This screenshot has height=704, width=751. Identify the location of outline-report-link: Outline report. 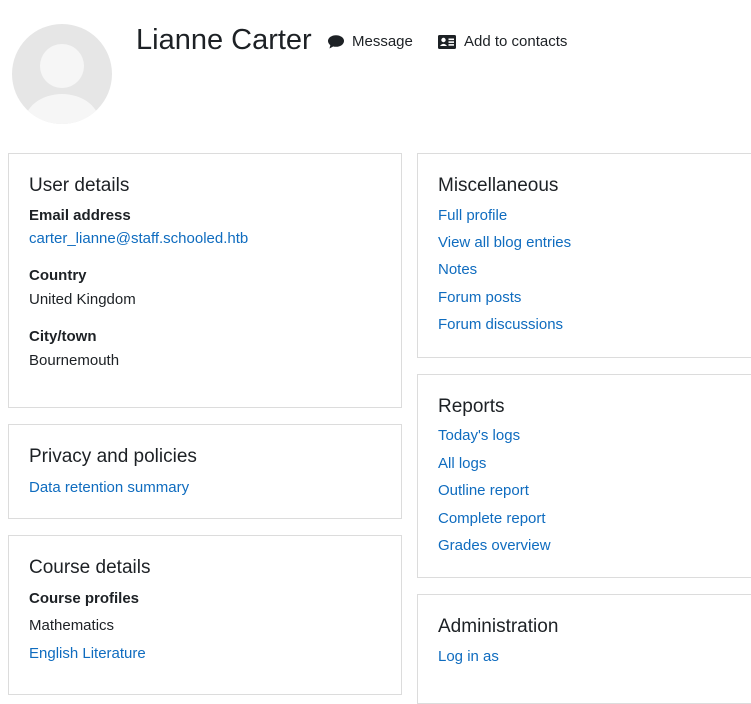
(483, 490).